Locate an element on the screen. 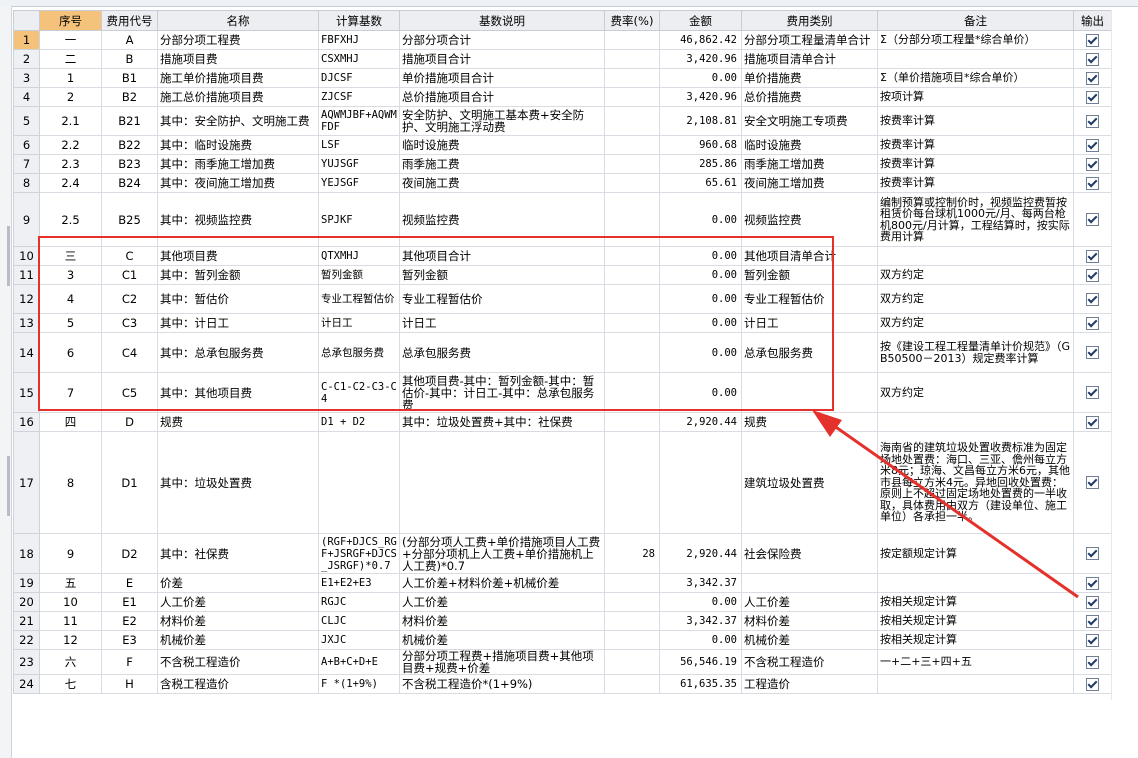 This screenshot has height=758, width=1138. row-number: 1 is located at coordinates (26, 40).